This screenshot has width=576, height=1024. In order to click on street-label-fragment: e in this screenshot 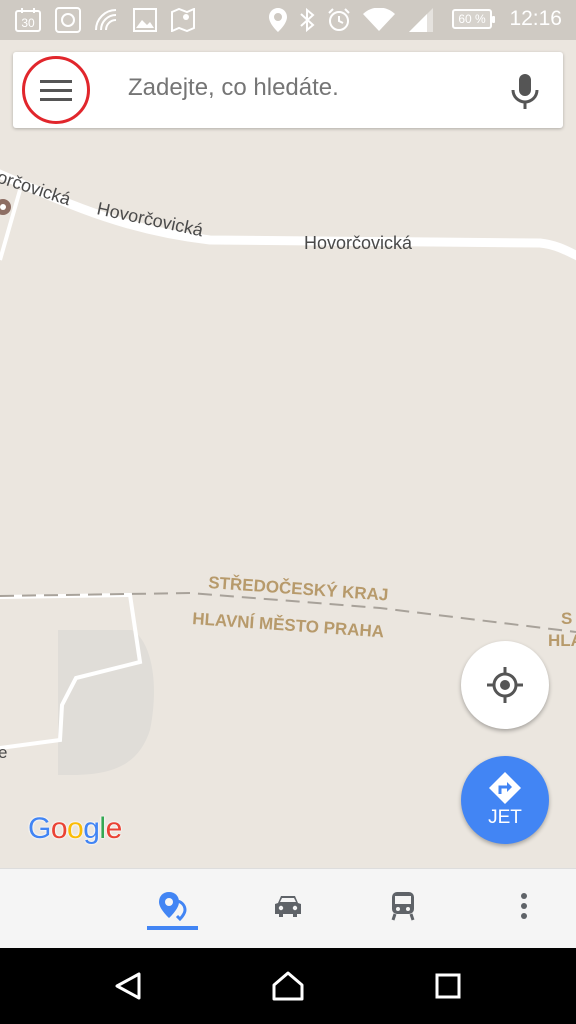, I will do `click(3, 752)`.